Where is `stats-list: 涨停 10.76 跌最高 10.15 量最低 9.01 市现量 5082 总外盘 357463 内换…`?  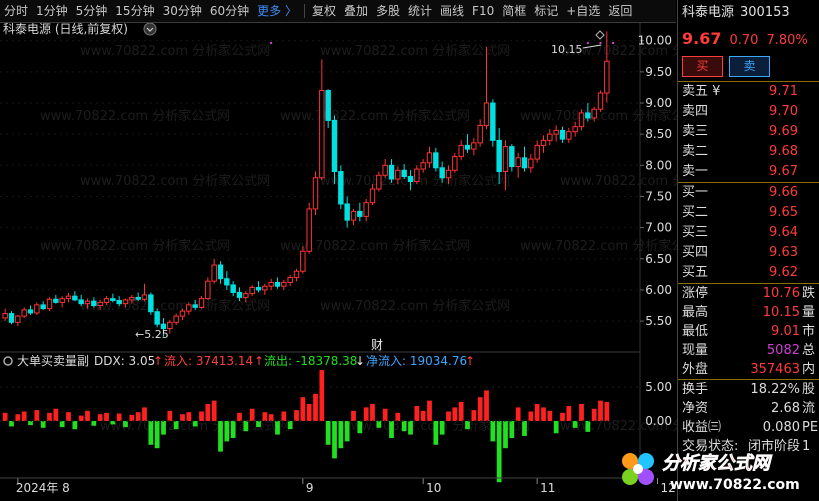
stats-list: 涨停 10.76 跌最高 10.15 量最低 9.01 市现量 5082 总外盘 357463 内换… is located at coordinates (748, 370).